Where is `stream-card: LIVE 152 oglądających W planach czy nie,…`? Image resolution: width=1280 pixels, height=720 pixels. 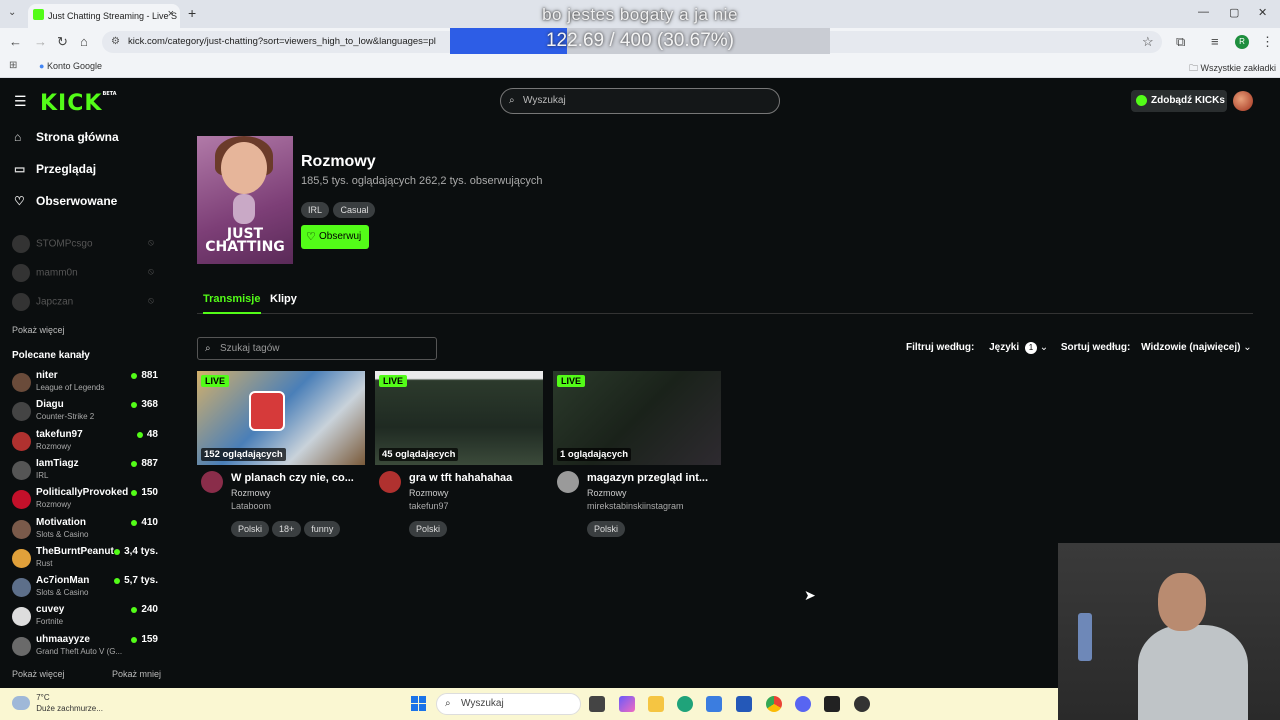 stream-card: LIVE 152 oglądających W planach czy nie,… is located at coordinates (281, 454).